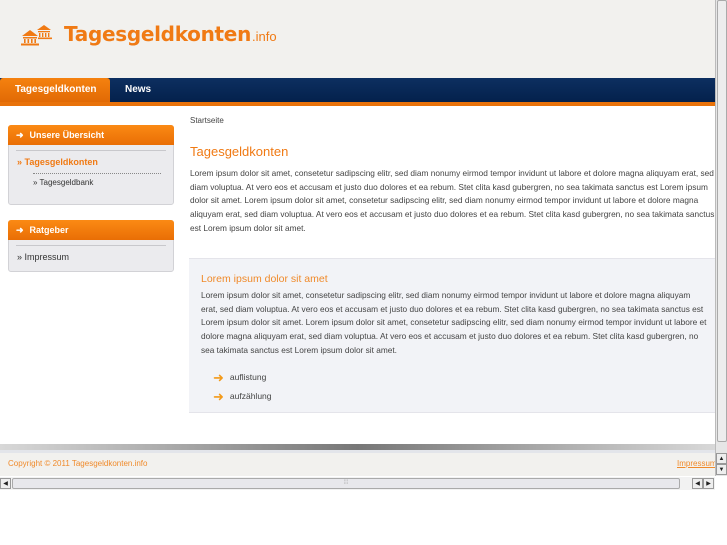 The image size is (727, 545). What do you see at coordinates (250, 396) in the screenshot?
I see `list-item-label: aufzählung` at bounding box center [250, 396].